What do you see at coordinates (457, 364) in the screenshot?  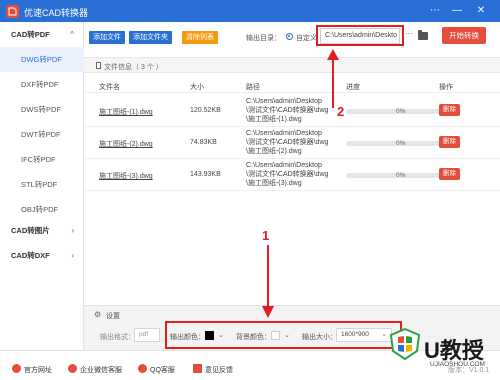 I see `watermark-subtext: UJIAOSHOU.COM` at bounding box center [457, 364].